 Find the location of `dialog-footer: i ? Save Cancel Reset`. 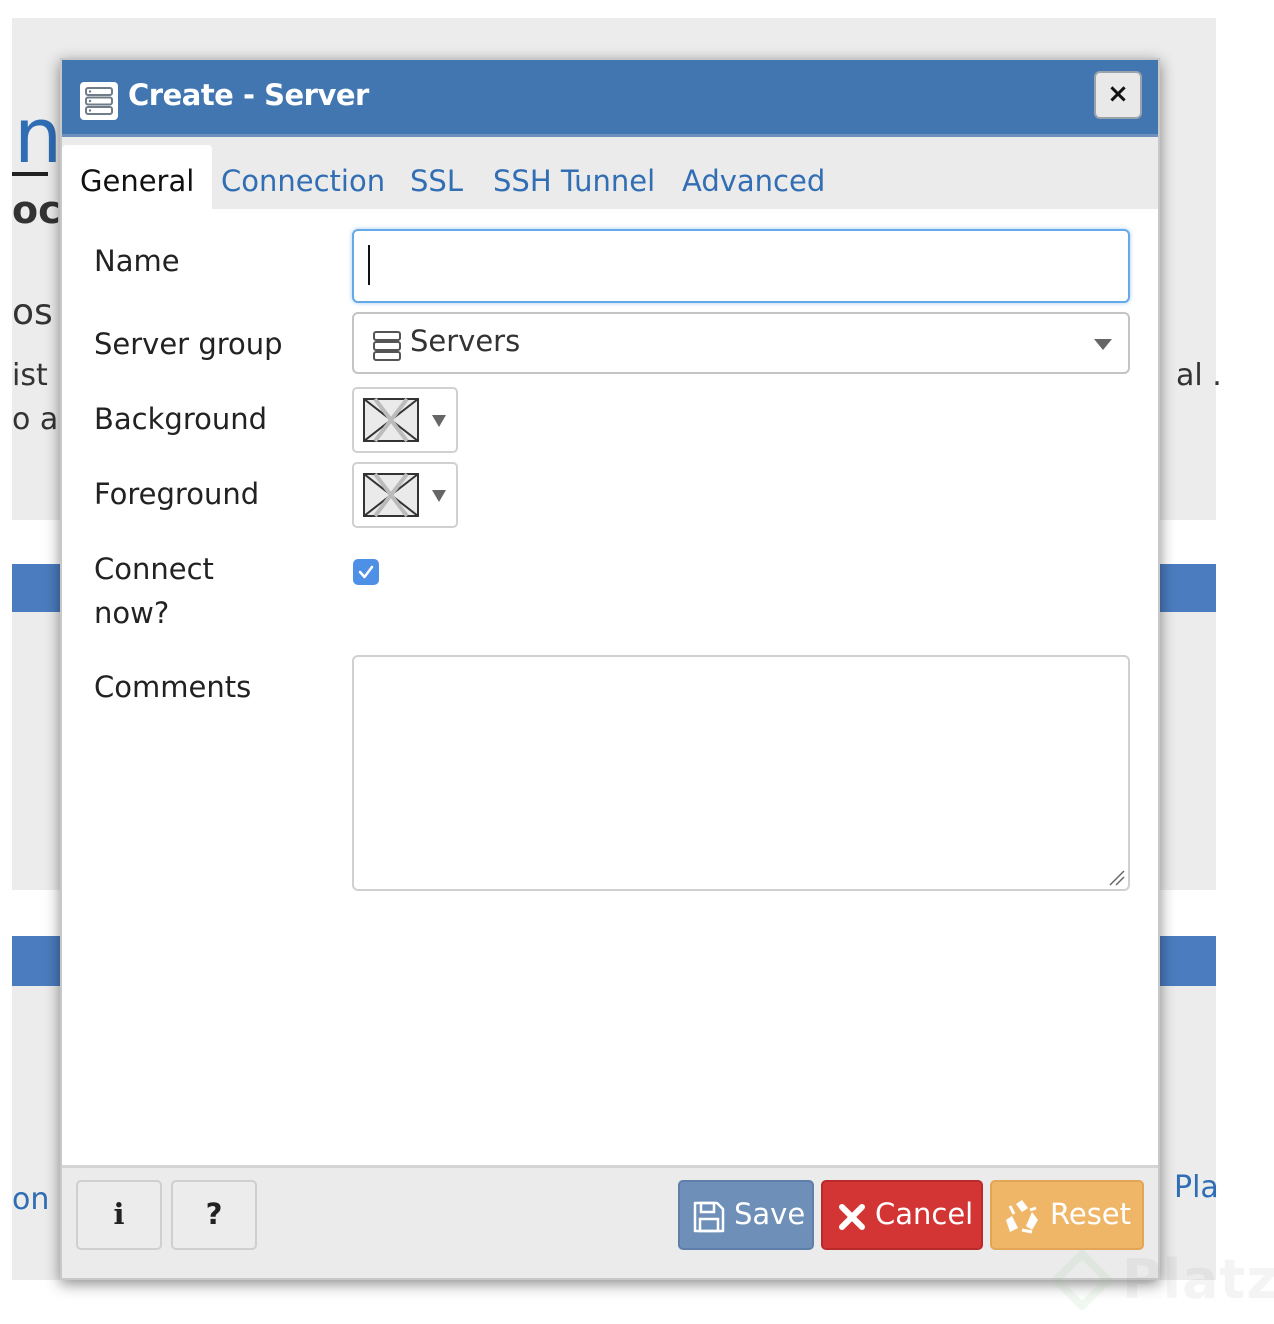

dialog-footer: i ? Save Cancel Reset is located at coordinates (610, 1221).